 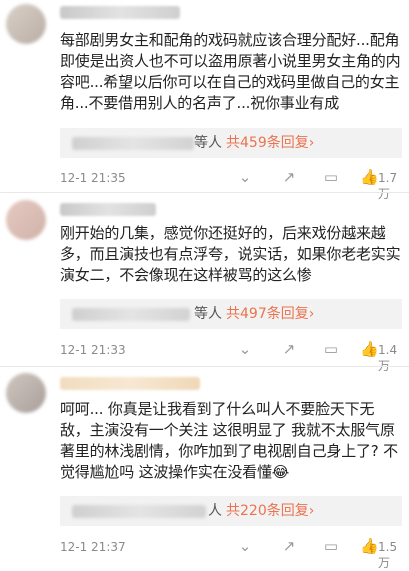 I want to click on reply-summary: 等人 共497条回复›, so click(x=231, y=314).